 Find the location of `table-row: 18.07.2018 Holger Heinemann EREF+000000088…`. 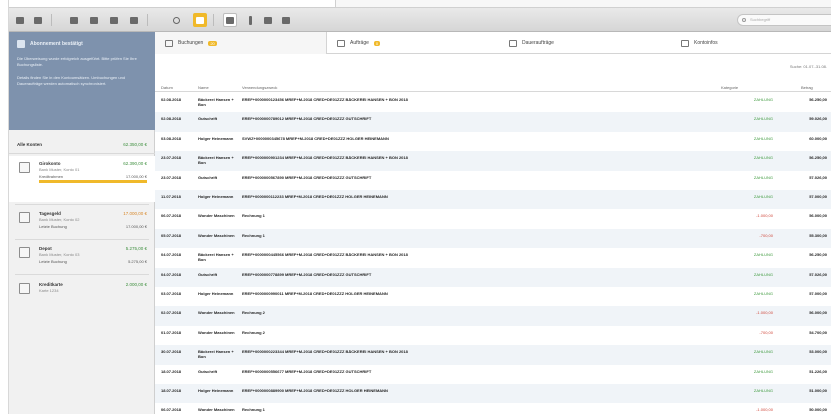

table-row: 18.07.2018 Holger Heinemann EREF+000000088… is located at coordinates (493, 394).